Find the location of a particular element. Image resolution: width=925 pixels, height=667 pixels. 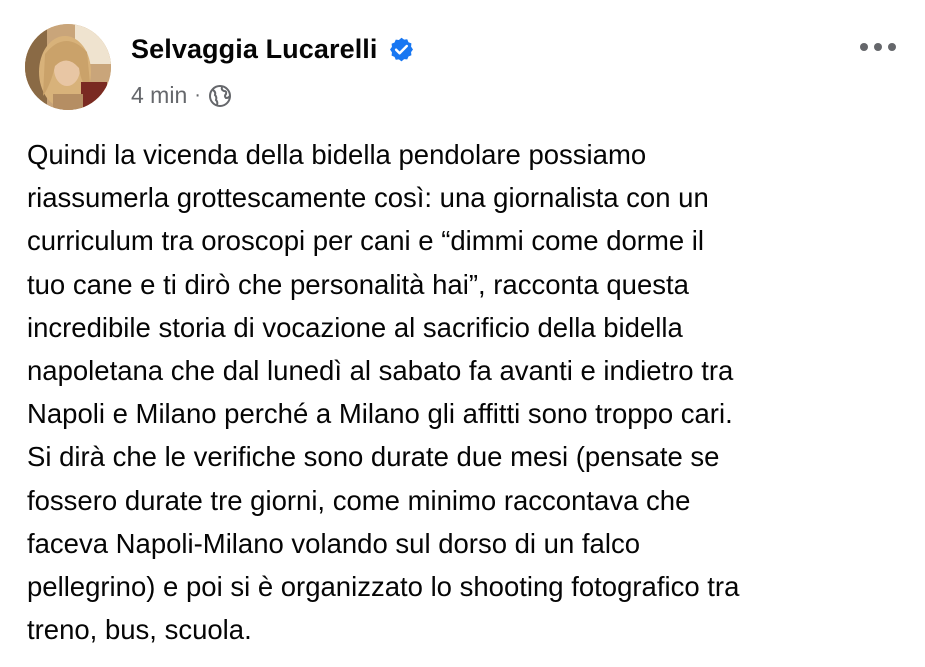

post-meta: 4 min · is located at coordinates (181, 95).